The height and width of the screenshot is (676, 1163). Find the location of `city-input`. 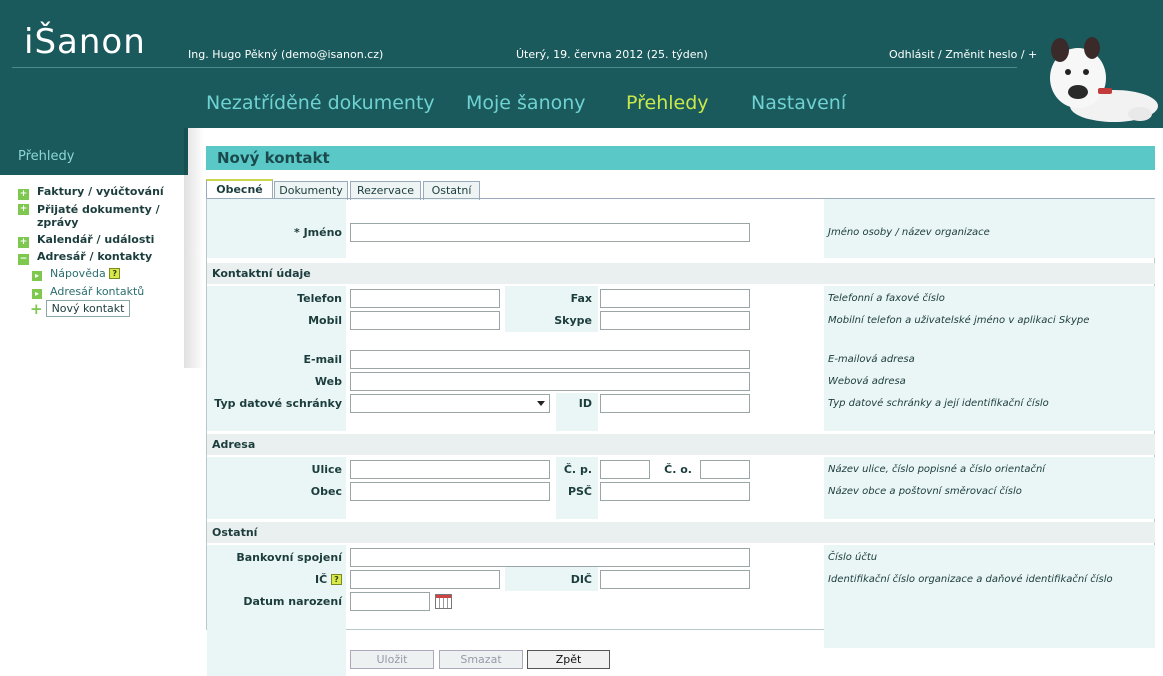

city-input is located at coordinates (450, 491).